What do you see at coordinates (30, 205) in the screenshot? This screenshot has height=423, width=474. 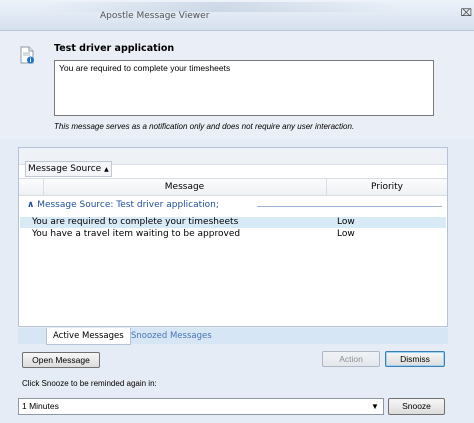 I see `collapse-icon: ∧` at bounding box center [30, 205].